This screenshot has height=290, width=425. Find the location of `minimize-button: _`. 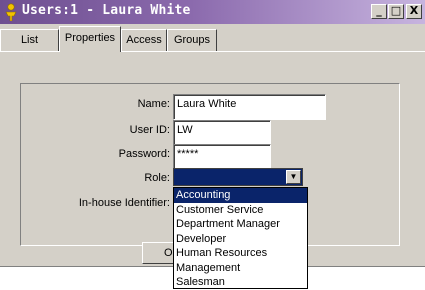

minimize-button: _ is located at coordinates (379, 11).